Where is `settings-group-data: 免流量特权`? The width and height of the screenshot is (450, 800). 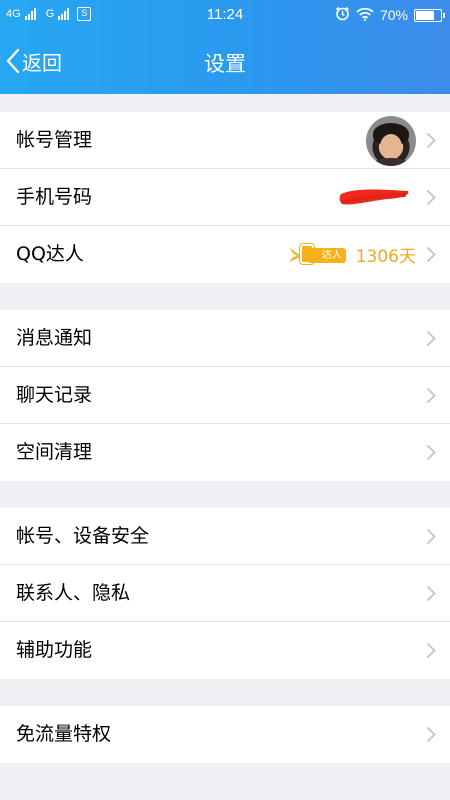
settings-group-data: 免流量特权 is located at coordinates (225, 734).